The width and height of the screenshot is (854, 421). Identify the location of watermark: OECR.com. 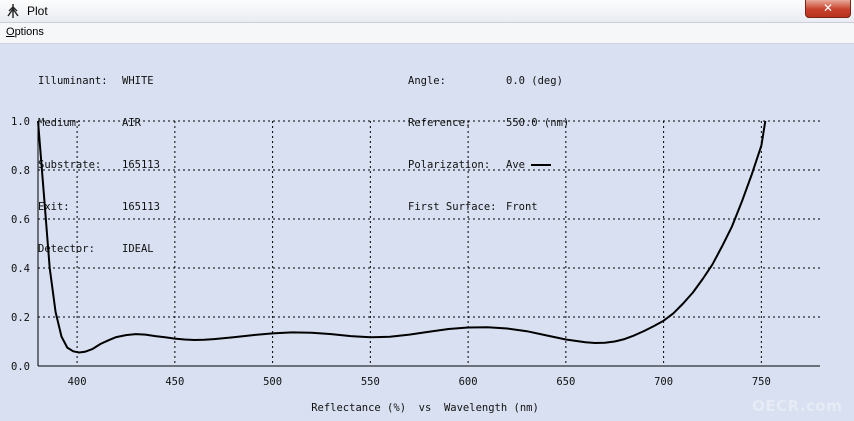
(797, 406).